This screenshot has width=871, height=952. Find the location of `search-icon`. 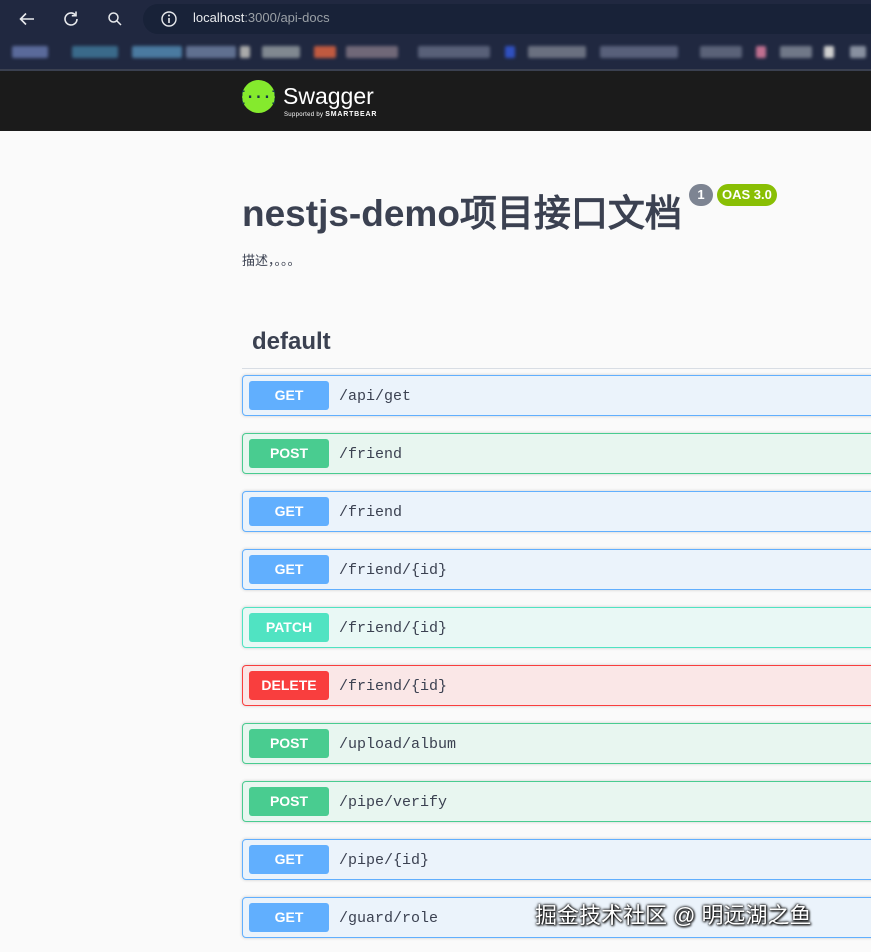

search-icon is located at coordinates (115, 19).